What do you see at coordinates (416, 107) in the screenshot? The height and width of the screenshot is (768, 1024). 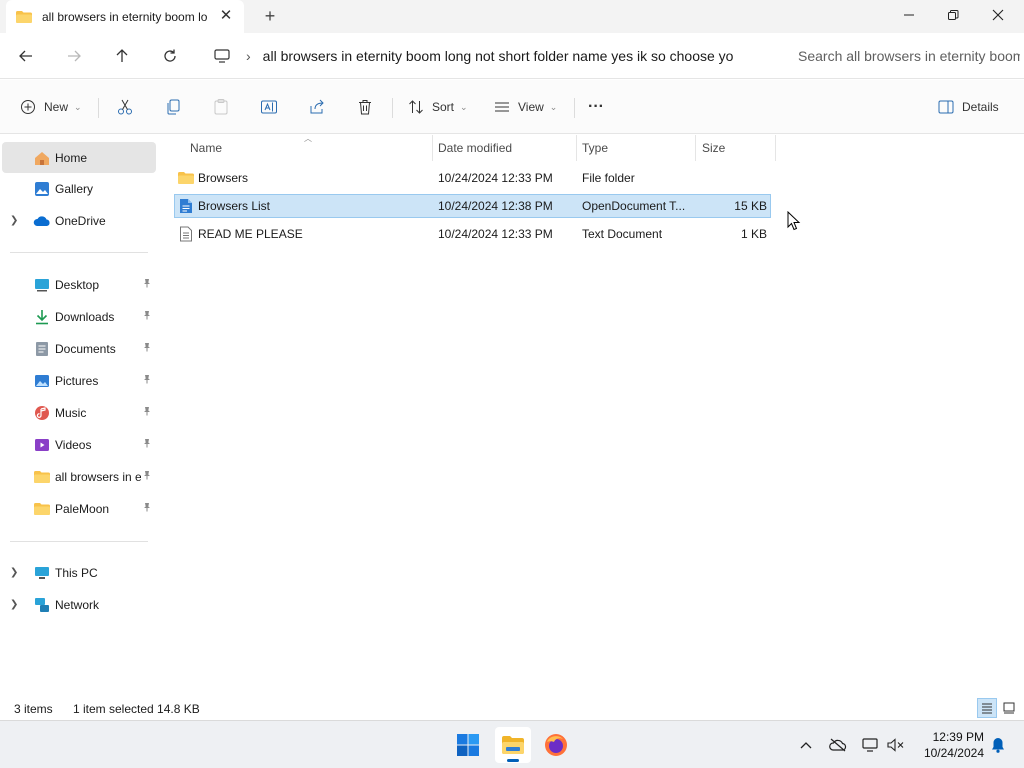 I see `sort-icon` at bounding box center [416, 107].